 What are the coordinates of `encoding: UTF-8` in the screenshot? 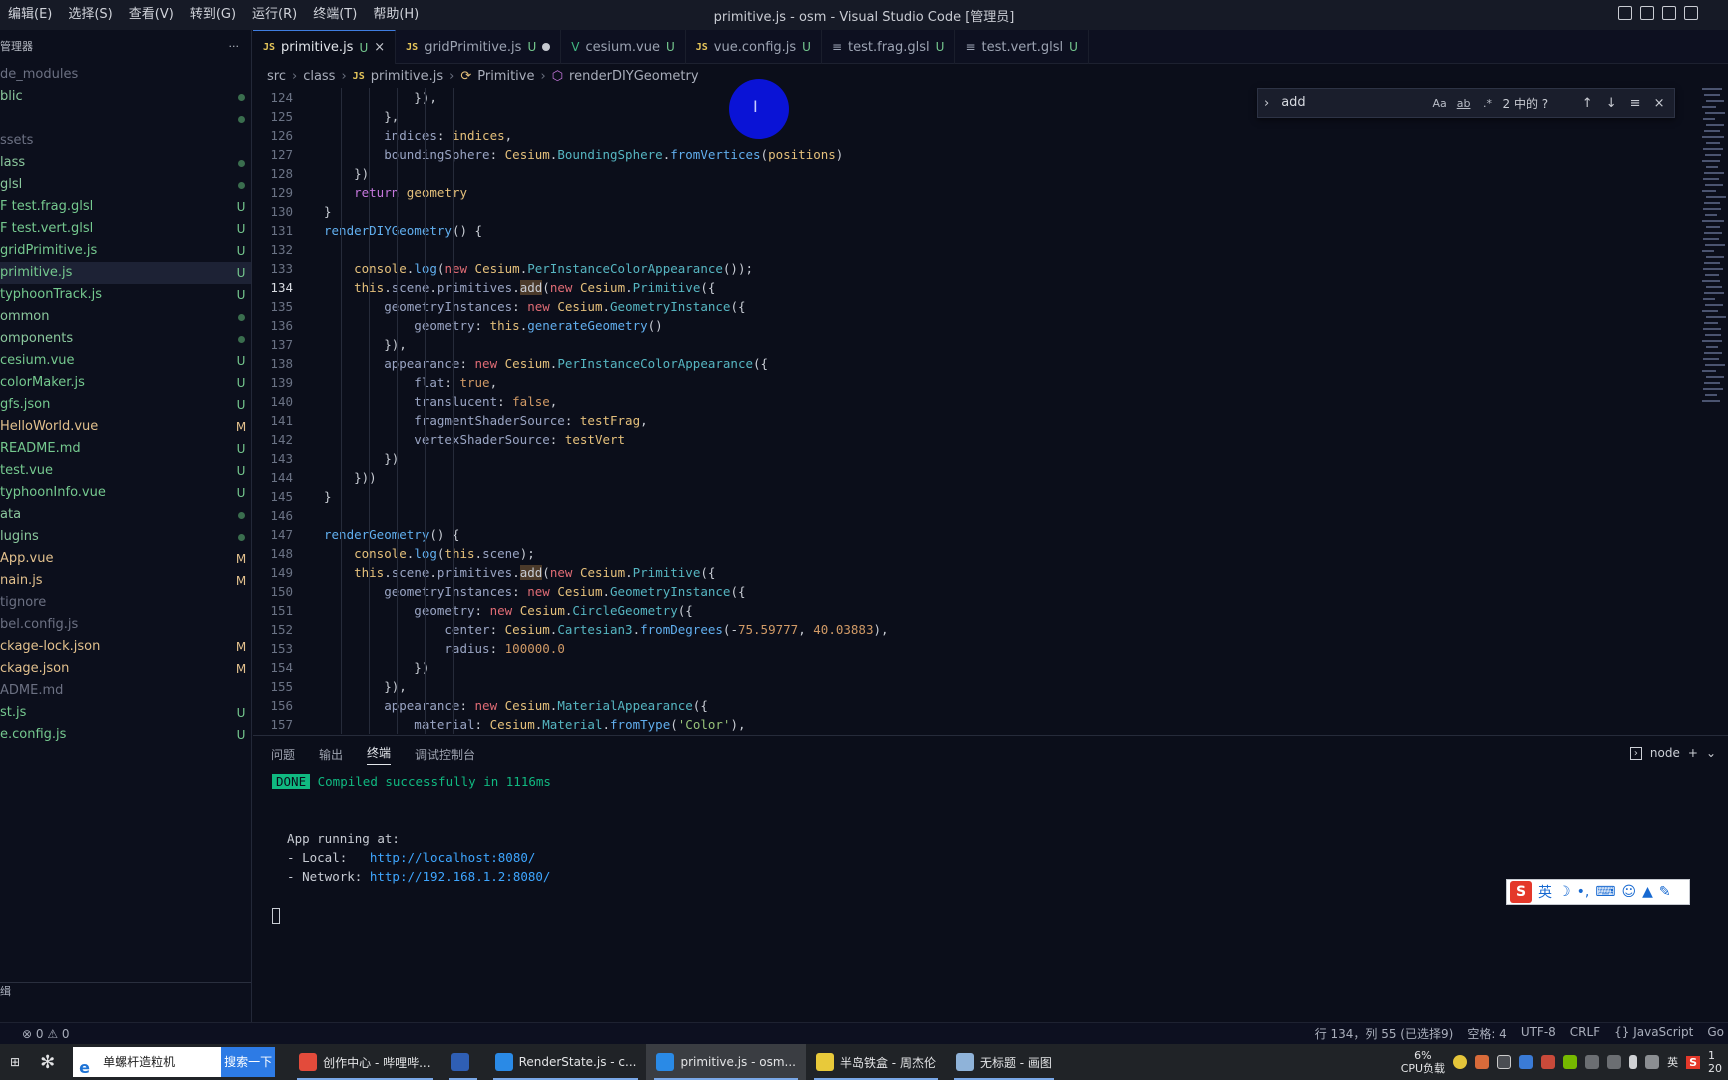 It's located at (1538, 1033).